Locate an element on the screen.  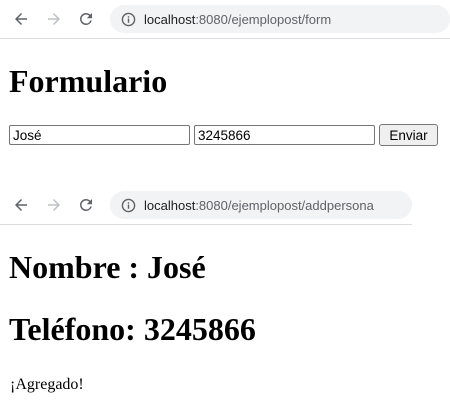
address-bar: localhost:8080/ejemplopost/addpersona is located at coordinates (261, 205).